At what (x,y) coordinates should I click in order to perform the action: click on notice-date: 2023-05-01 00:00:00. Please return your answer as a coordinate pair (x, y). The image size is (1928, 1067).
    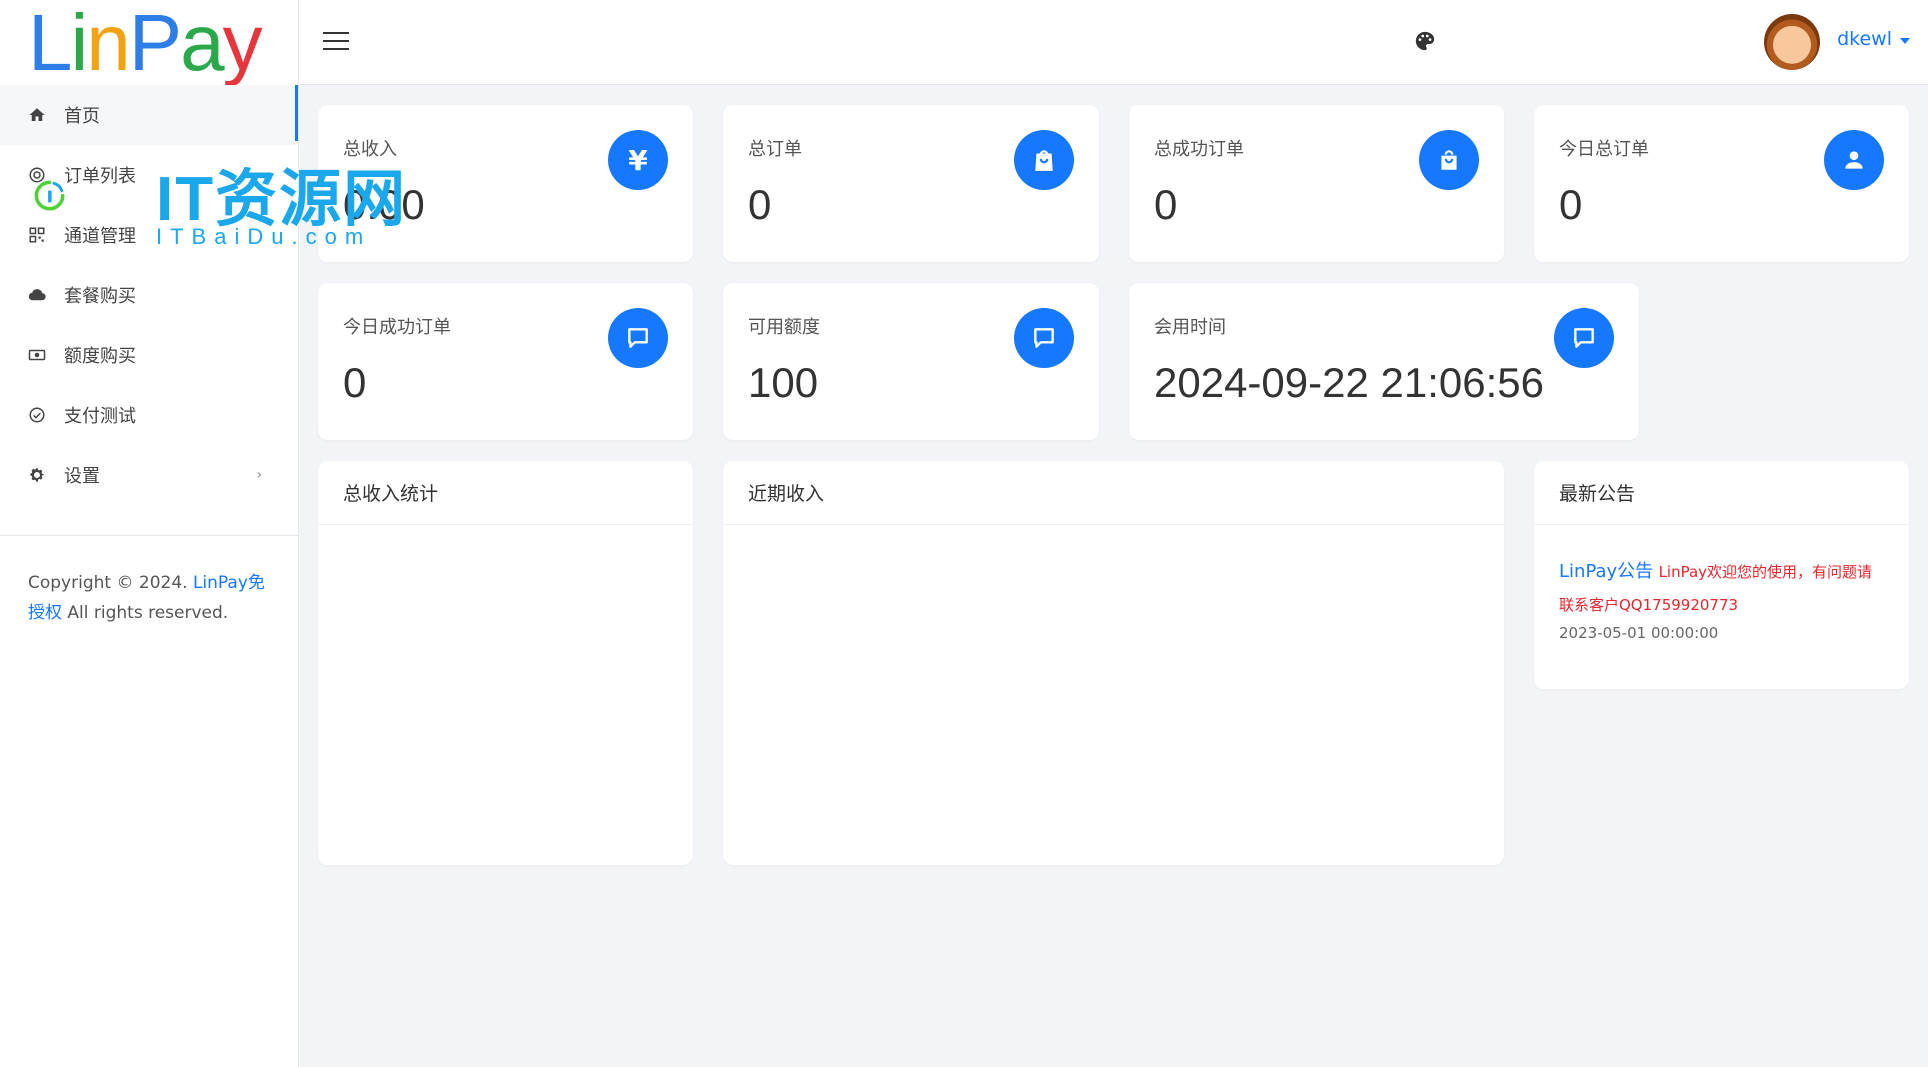
    Looking at the image, I should click on (1639, 633).